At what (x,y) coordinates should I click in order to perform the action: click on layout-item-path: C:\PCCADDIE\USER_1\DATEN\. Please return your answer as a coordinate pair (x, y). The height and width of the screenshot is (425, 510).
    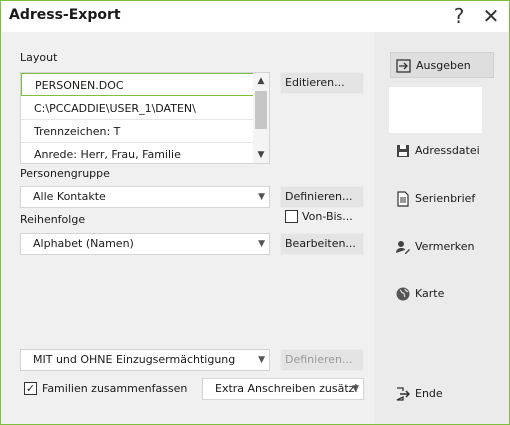
    Looking at the image, I should click on (137, 108).